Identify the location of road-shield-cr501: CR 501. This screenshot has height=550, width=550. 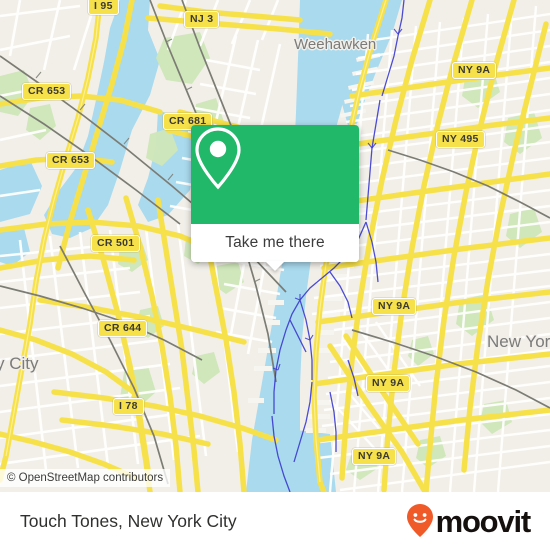
(116, 243).